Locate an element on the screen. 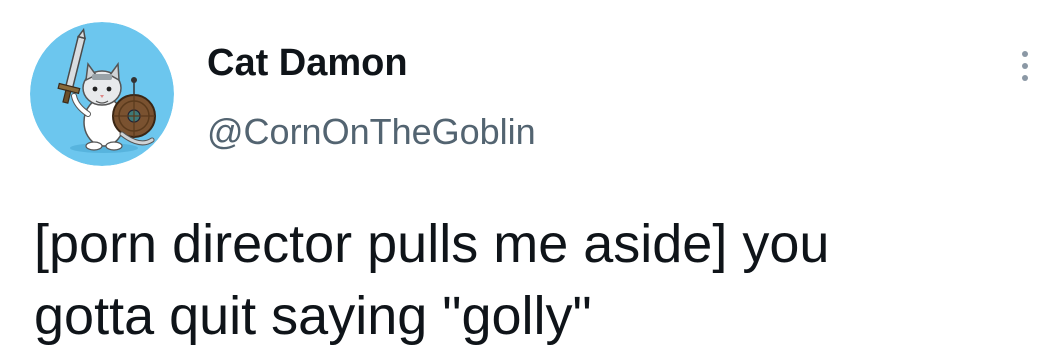 The height and width of the screenshot is (355, 1058). author-avatar is located at coordinates (102, 94).